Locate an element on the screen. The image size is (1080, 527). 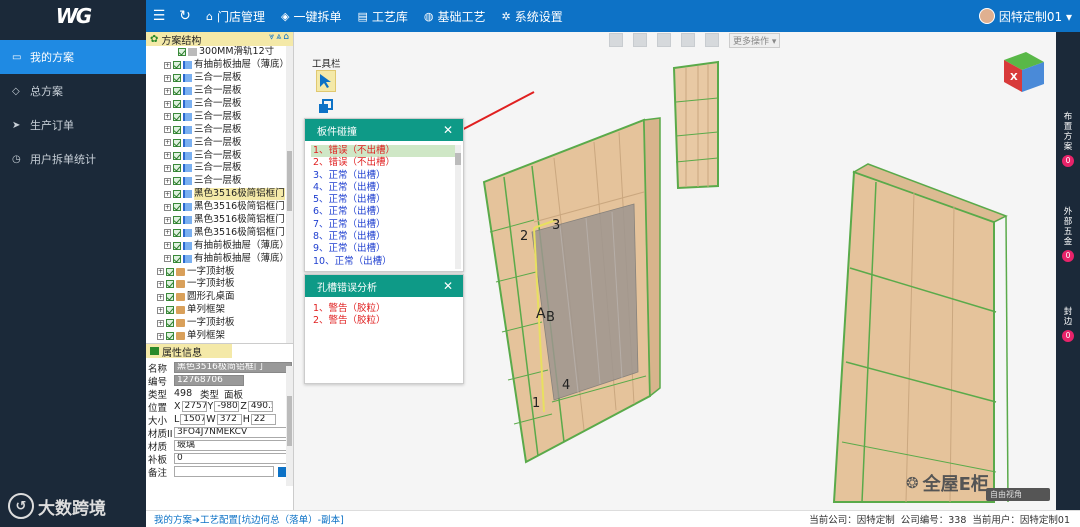
collision-item: 5、正常（出槽） is located at coordinates (385, 200).